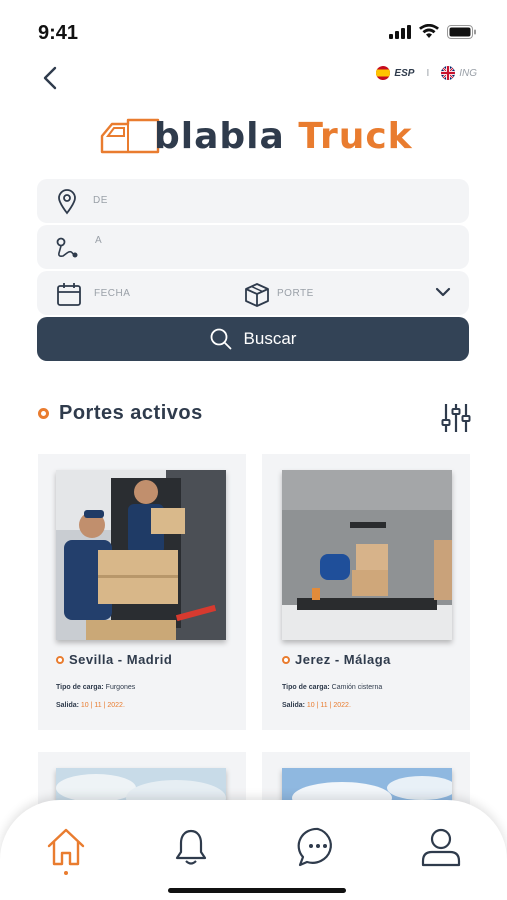 Image resolution: width=507 pixels, height=900 pixels. I want to click on status-icons, so click(433, 31).